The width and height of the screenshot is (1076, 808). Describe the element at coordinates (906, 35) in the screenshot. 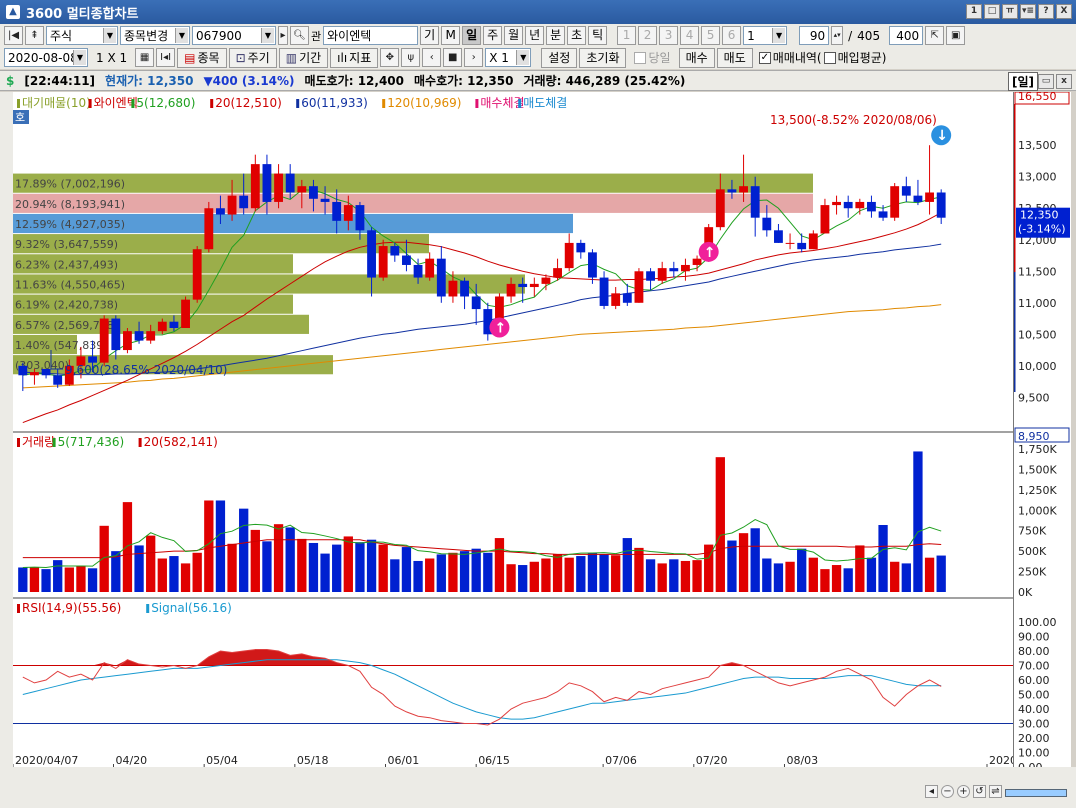

I see `bars-input: 400` at that location.